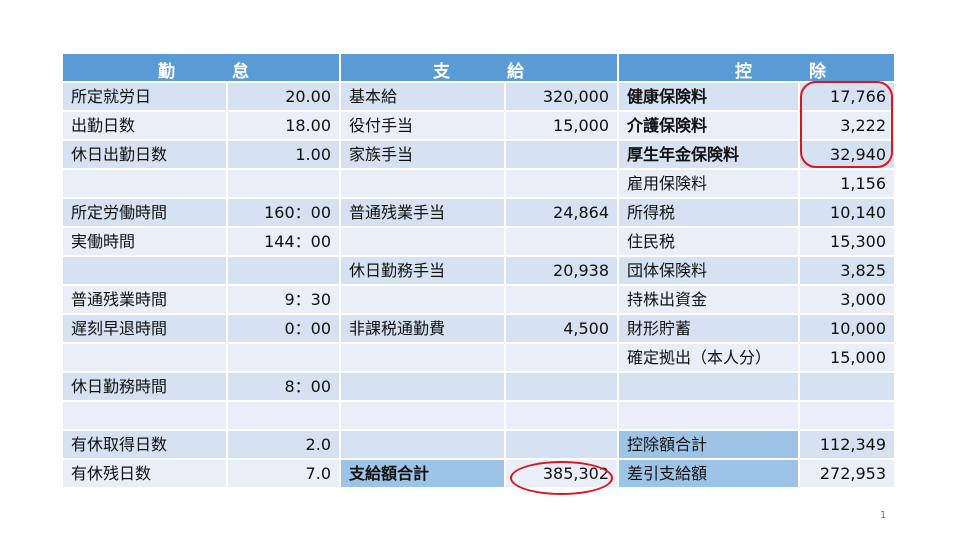 The image size is (960, 540). Describe the element at coordinates (422, 328) in the screenshot. I see `payment-label: 非課税通勤費` at that location.